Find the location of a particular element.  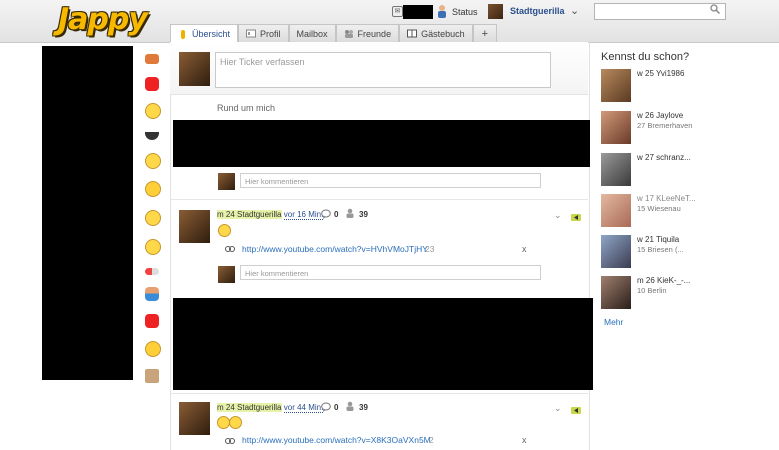

search-input is located at coordinates (660, 11).